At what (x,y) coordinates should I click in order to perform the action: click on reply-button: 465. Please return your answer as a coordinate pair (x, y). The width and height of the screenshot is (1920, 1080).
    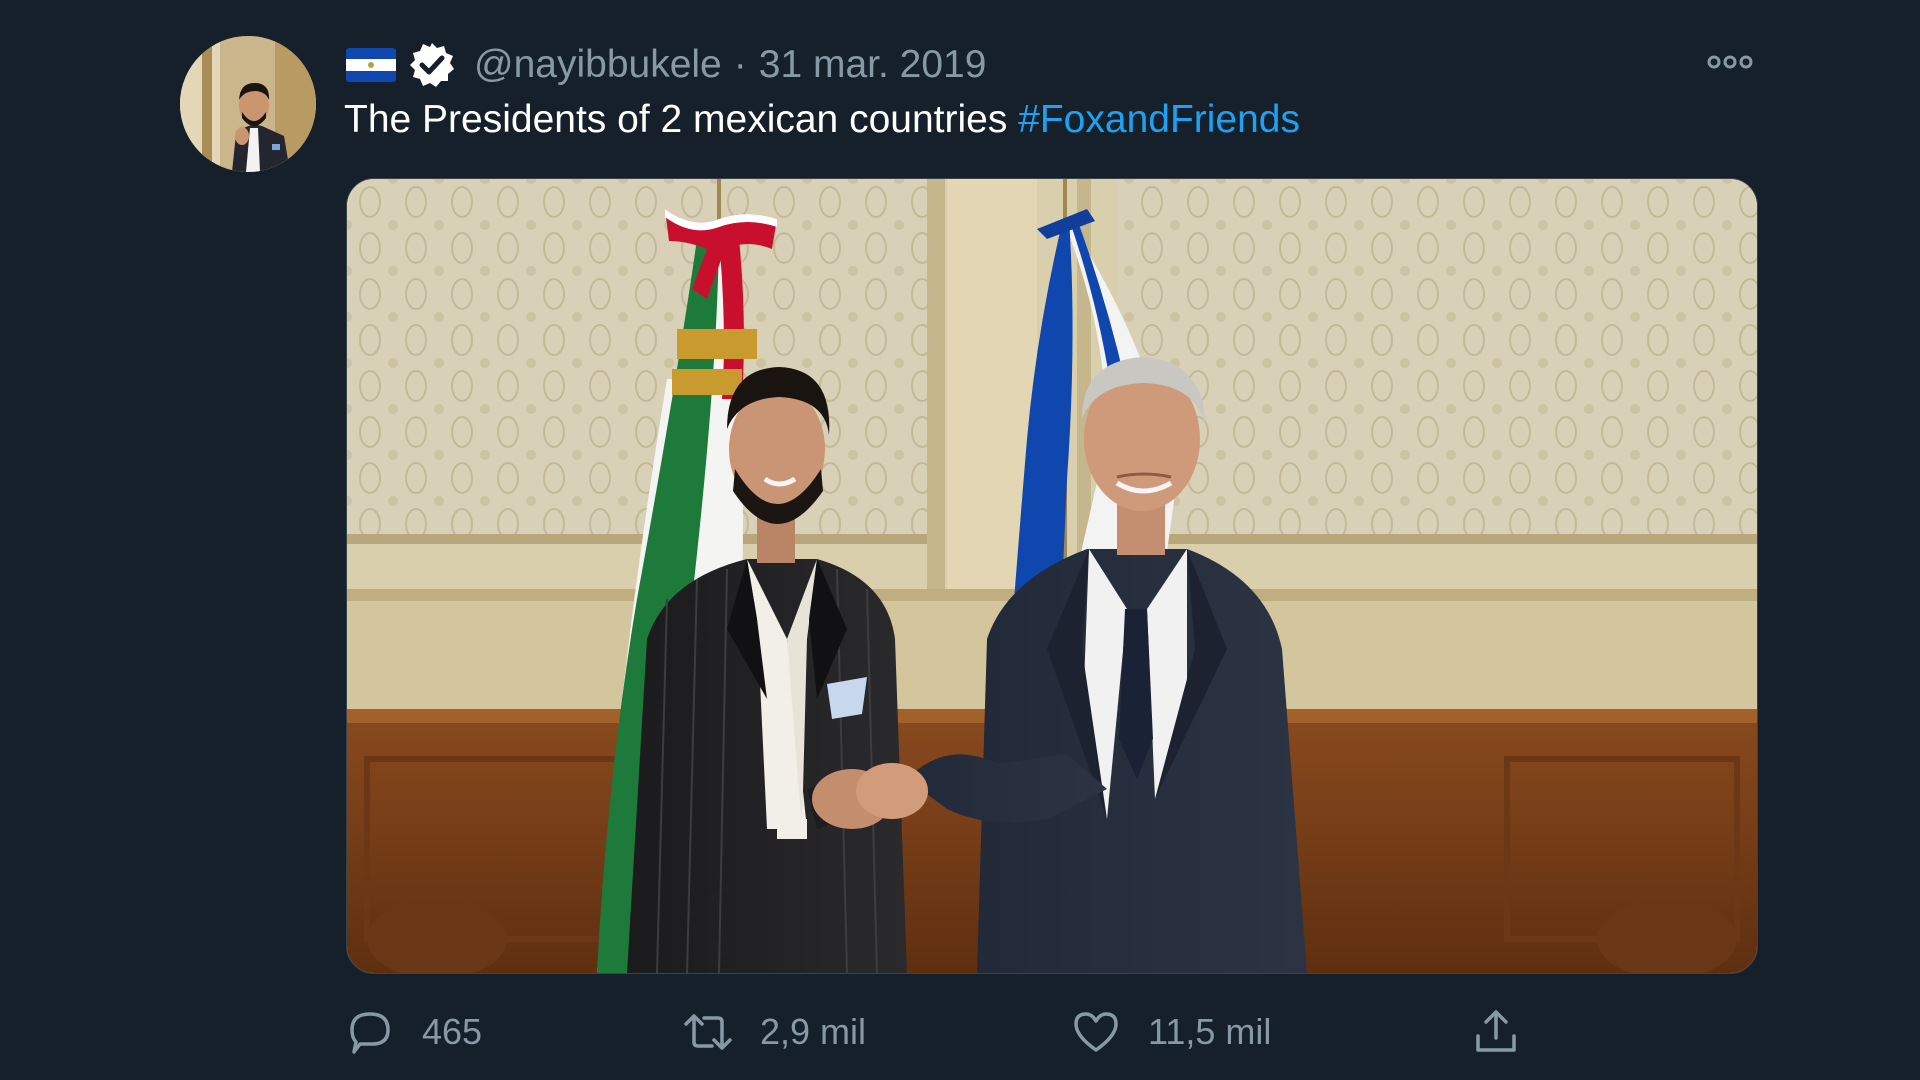
    Looking at the image, I should click on (414, 1032).